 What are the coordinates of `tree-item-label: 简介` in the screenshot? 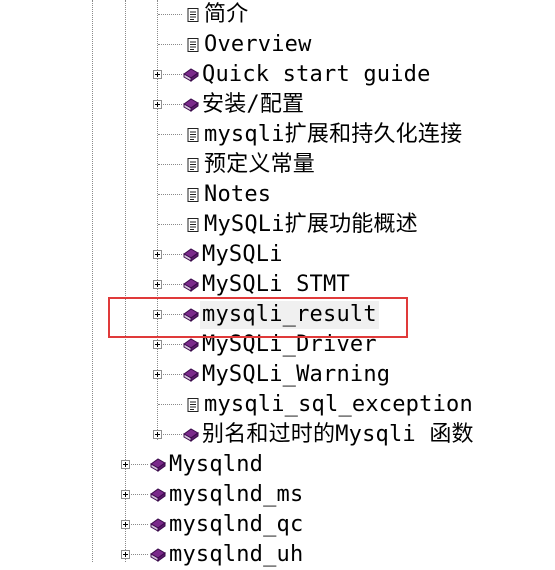 It's located at (226, 14).